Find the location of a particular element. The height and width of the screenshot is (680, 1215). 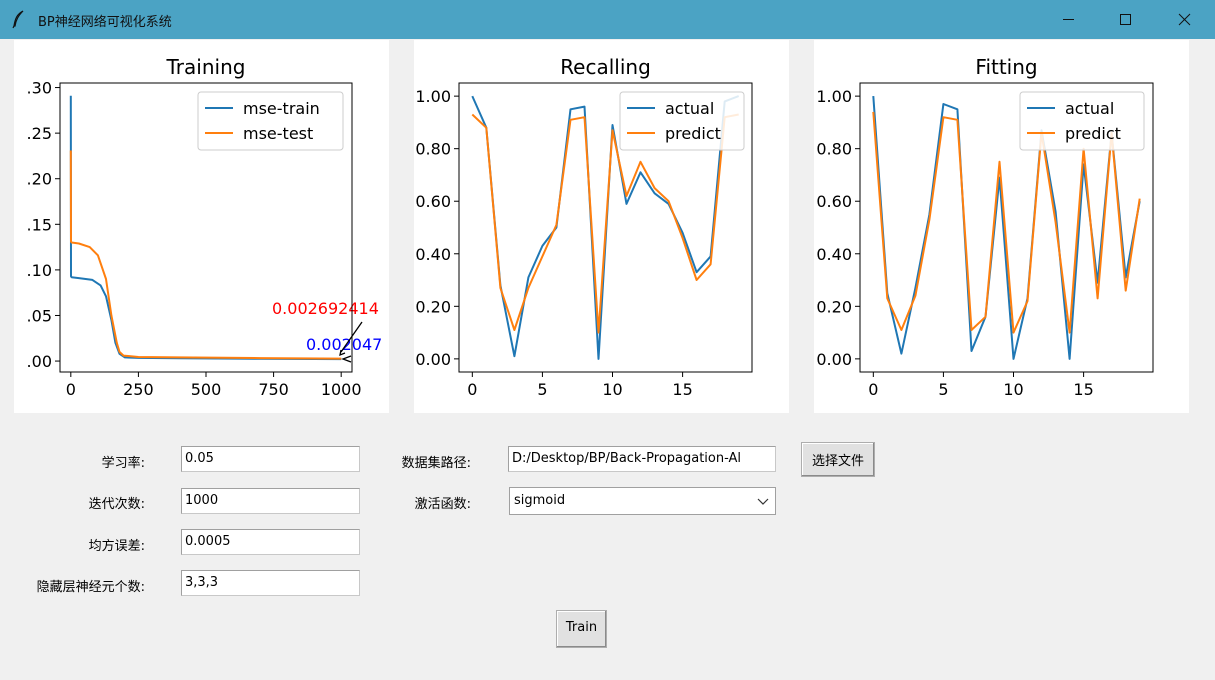

train-button: Train is located at coordinates (581, 629).